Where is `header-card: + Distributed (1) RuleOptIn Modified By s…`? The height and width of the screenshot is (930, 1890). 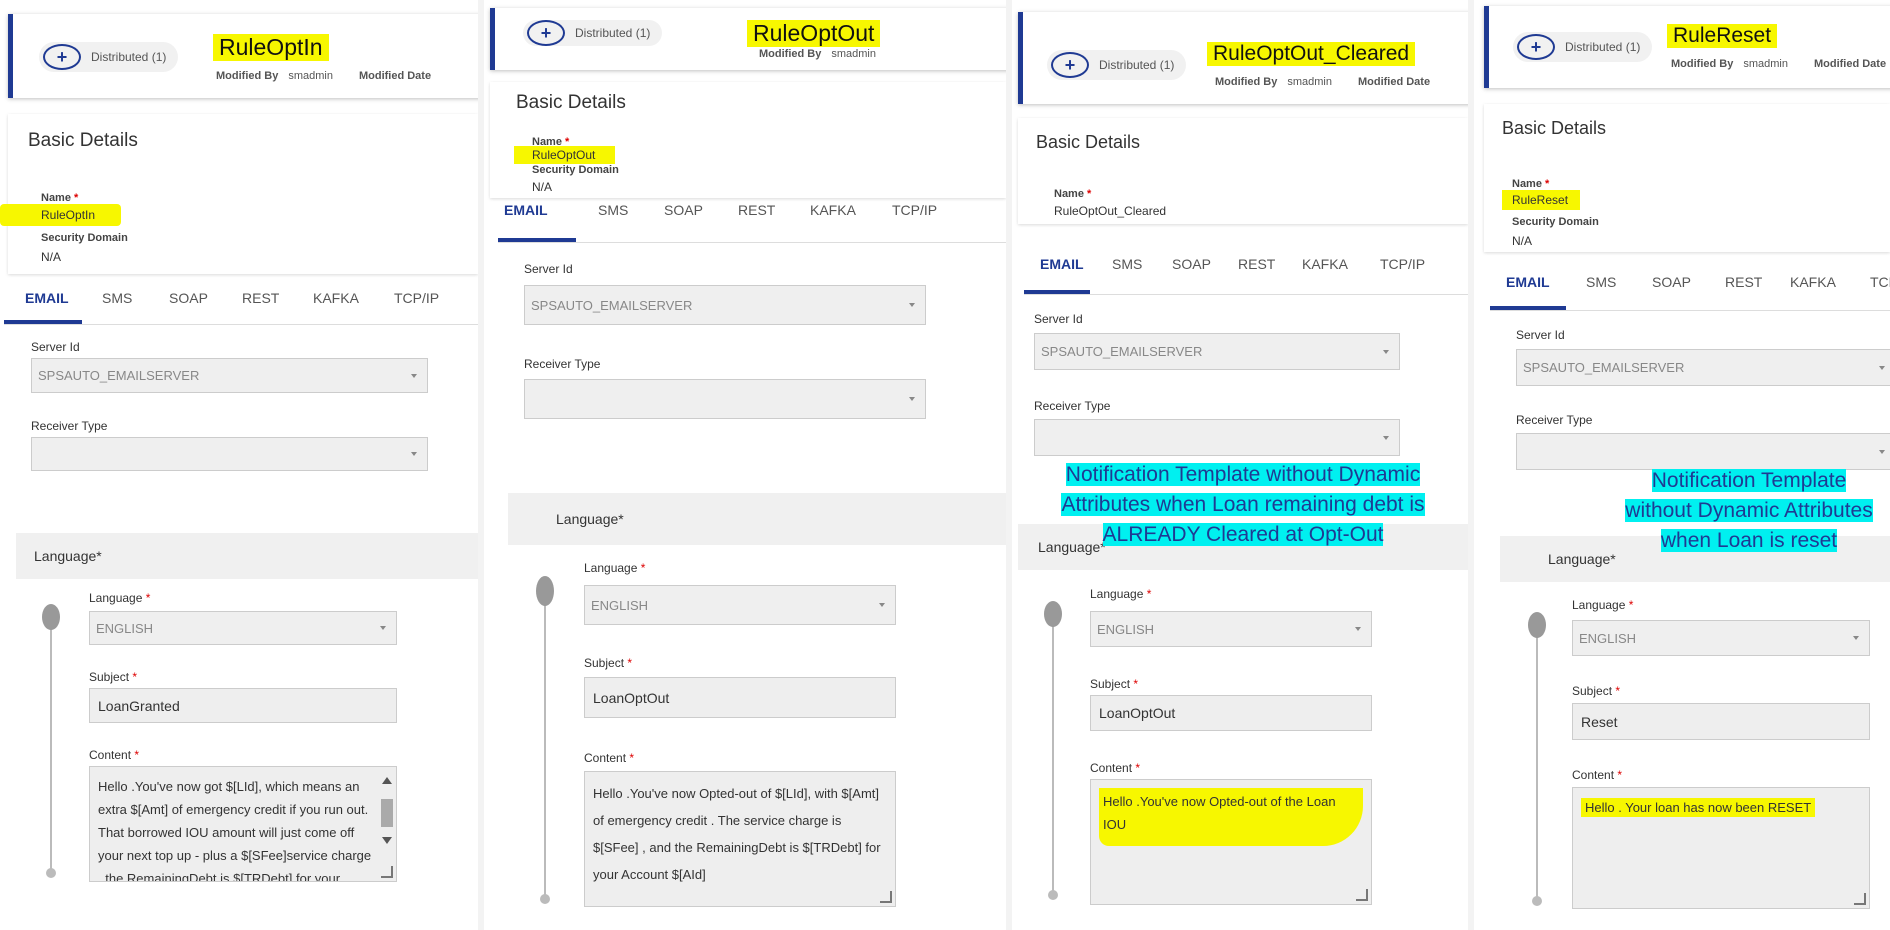
header-card: + Distributed (1) RuleOptIn Modified By s… is located at coordinates (243, 56).